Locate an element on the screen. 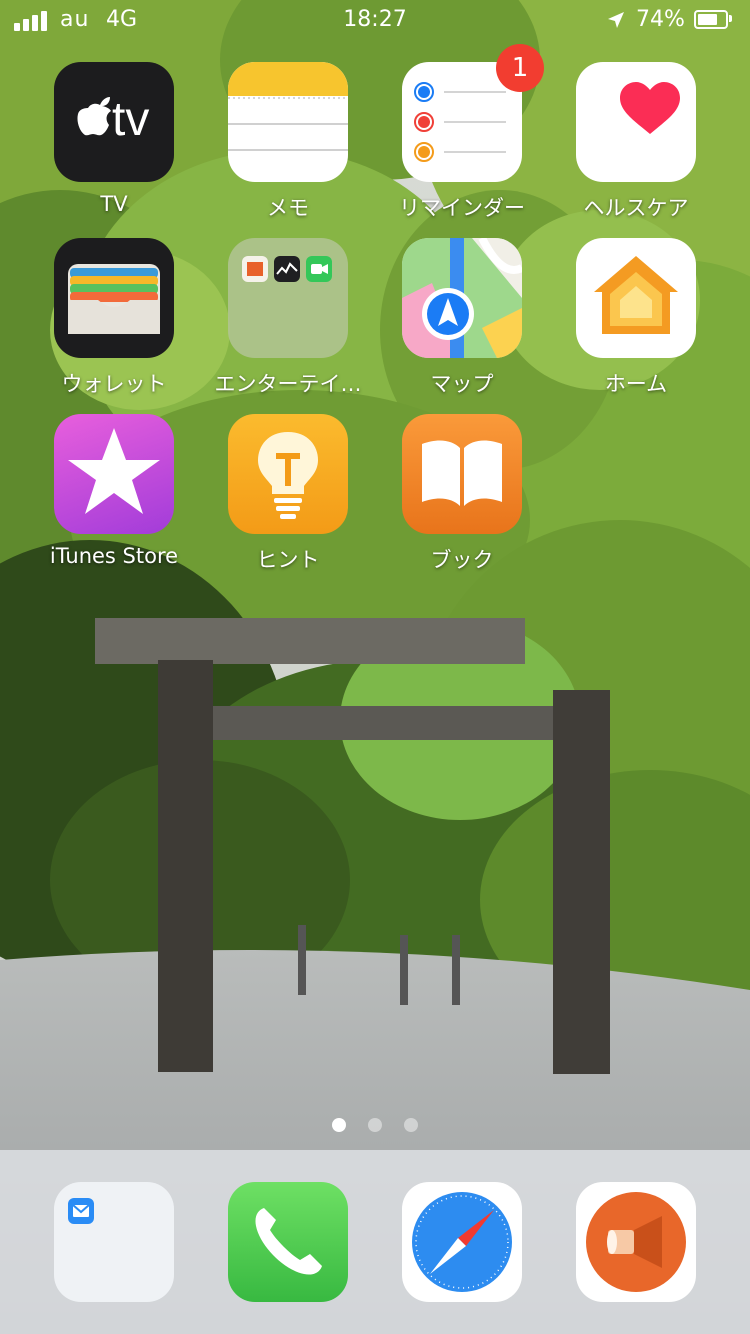 The image size is (750, 1334). app-itunes-store: iTunes Store is located at coordinates (114, 491).